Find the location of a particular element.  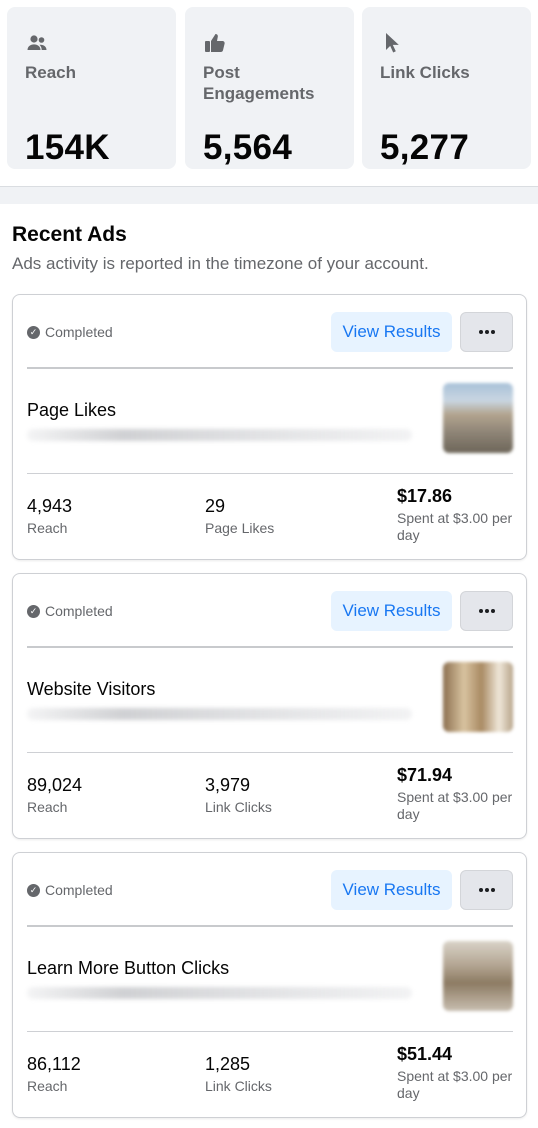

stat-label: Post Engagements is located at coordinates (259, 83).